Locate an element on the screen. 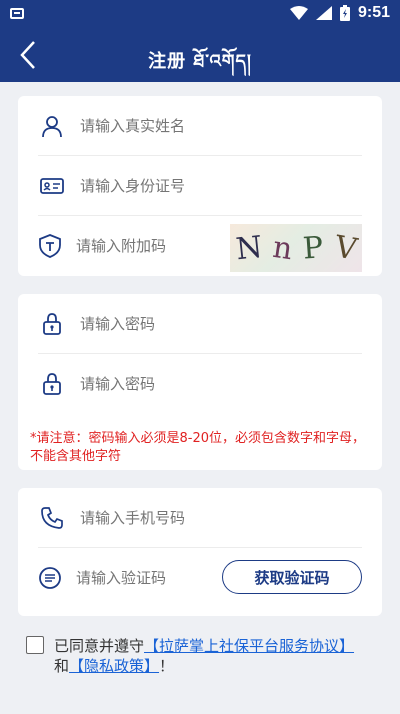  status-bar: 9:51 is located at coordinates (200, 14).